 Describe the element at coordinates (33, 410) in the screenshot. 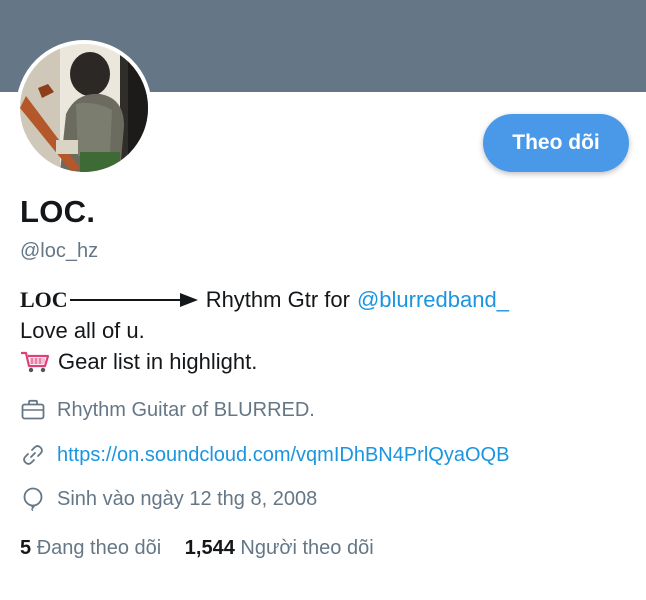

I see `briefcase-icon` at that location.